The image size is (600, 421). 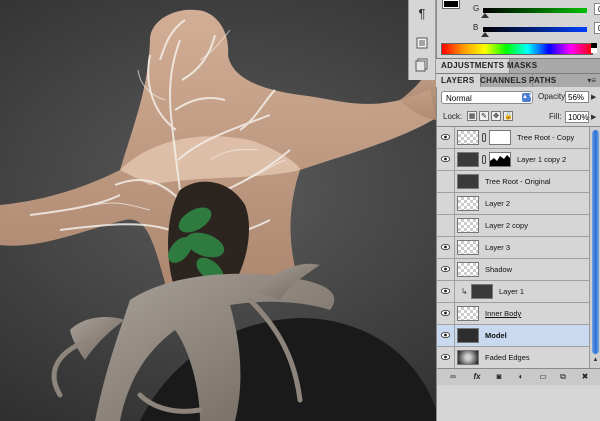 What do you see at coordinates (555, 116) in the screenshot?
I see `fill-label: Fill:` at bounding box center [555, 116].